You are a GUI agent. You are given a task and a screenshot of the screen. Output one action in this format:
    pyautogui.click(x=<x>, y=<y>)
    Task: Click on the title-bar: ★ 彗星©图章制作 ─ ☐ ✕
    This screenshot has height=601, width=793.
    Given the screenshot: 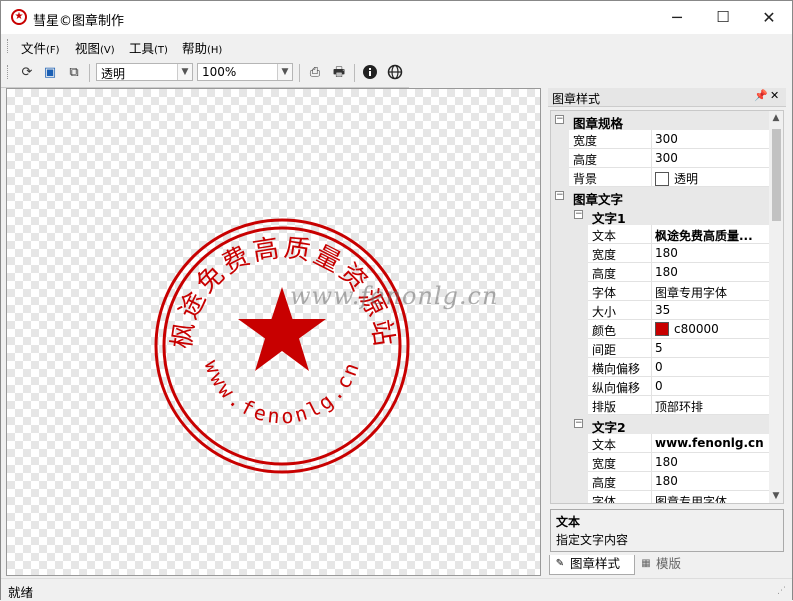 What is the action you would take?
    pyautogui.click(x=396, y=17)
    